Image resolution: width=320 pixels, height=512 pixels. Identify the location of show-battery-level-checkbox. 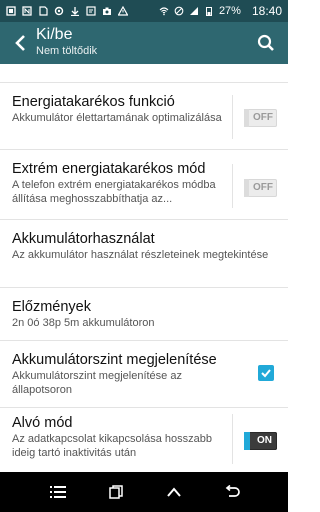
(266, 373).